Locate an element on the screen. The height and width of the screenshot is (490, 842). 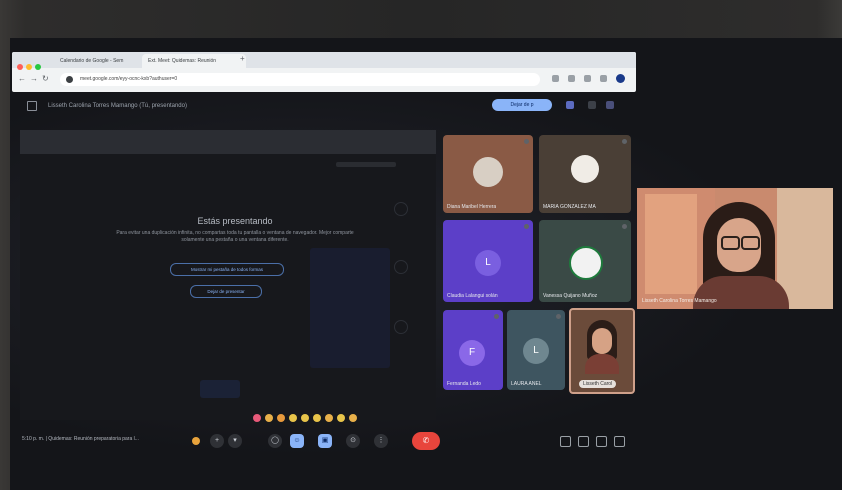
participant-name: Lisseth Carol is located at coordinates (598, 384).